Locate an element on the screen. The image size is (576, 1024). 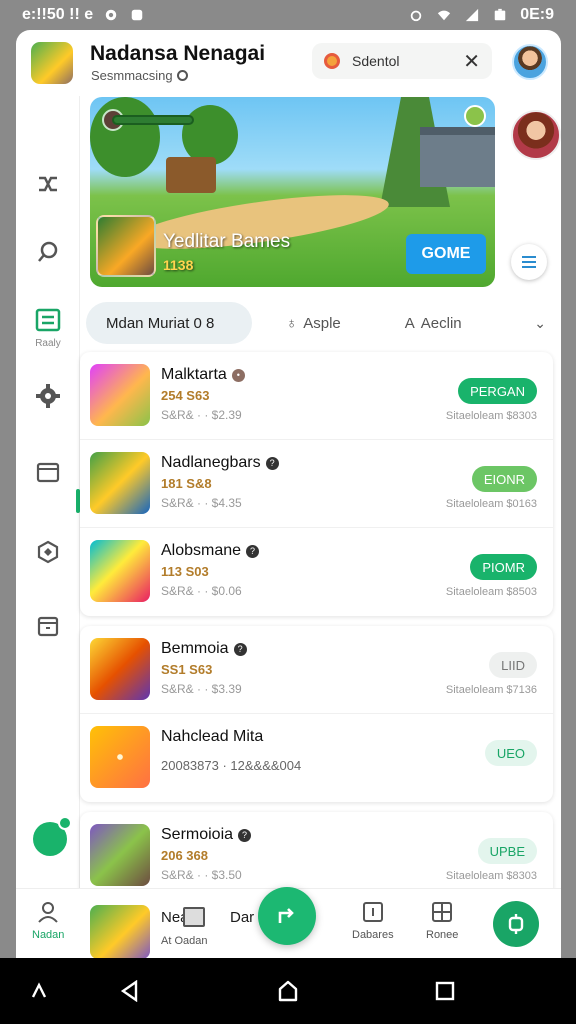
nav-ronee-label: Ronee is located at coordinates (442, 935).